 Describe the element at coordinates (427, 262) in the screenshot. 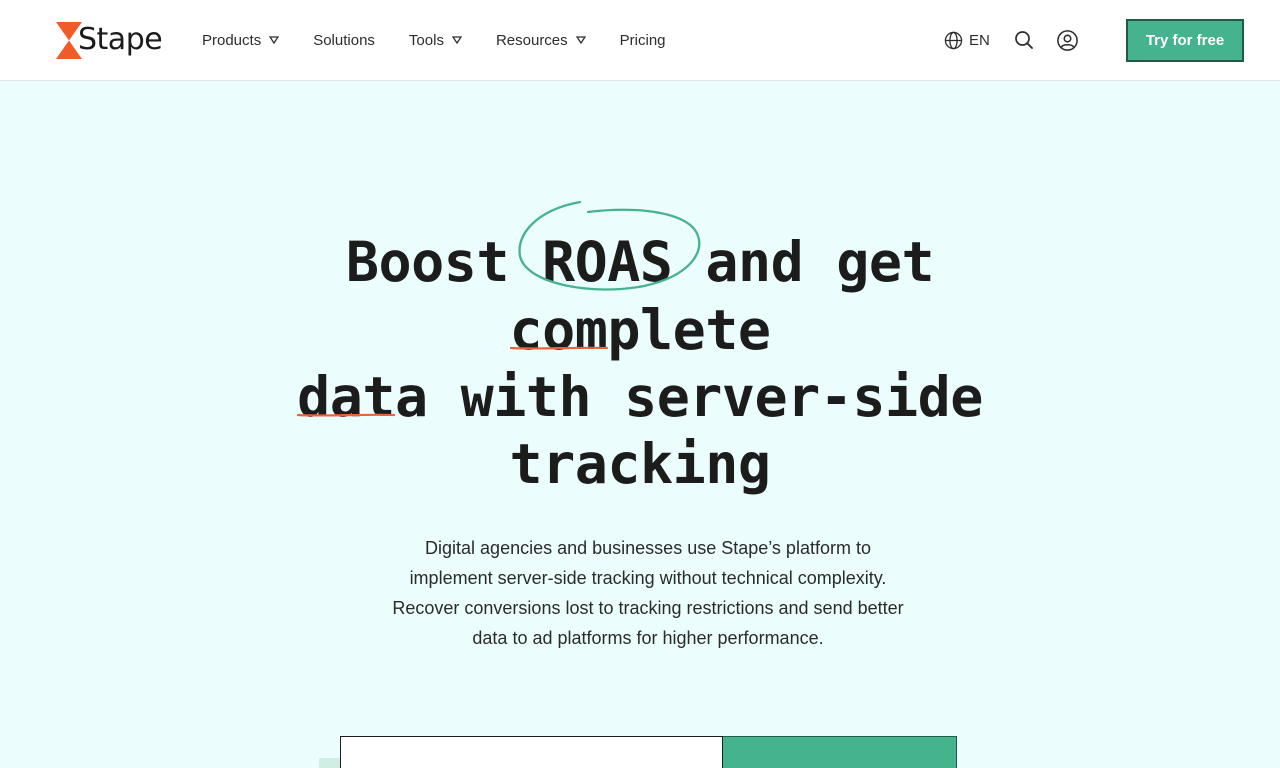

I see `headline-word: Boost` at that location.